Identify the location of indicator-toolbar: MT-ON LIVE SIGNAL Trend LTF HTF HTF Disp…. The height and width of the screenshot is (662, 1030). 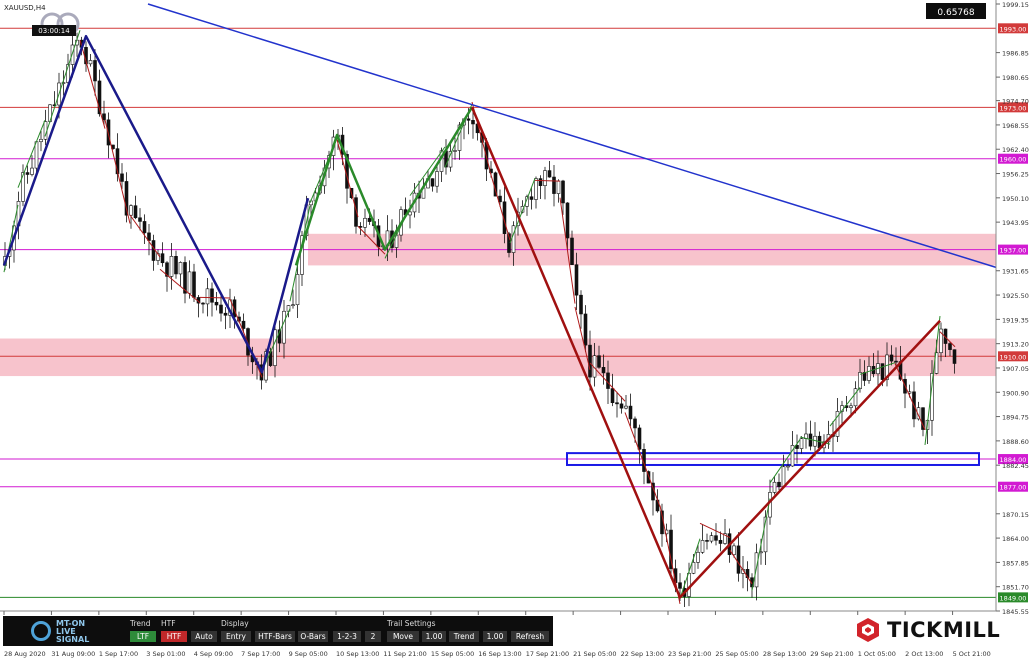
(278, 631).